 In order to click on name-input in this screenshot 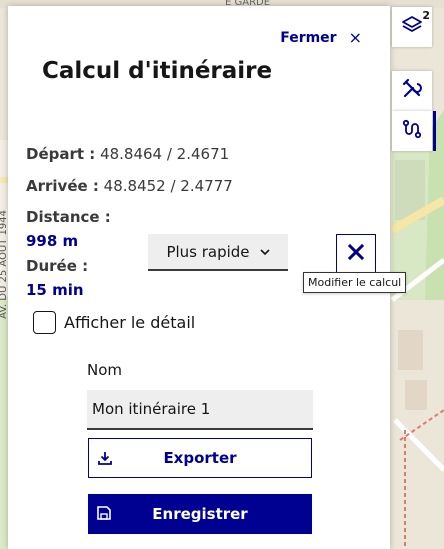, I will do `click(200, 410)`.